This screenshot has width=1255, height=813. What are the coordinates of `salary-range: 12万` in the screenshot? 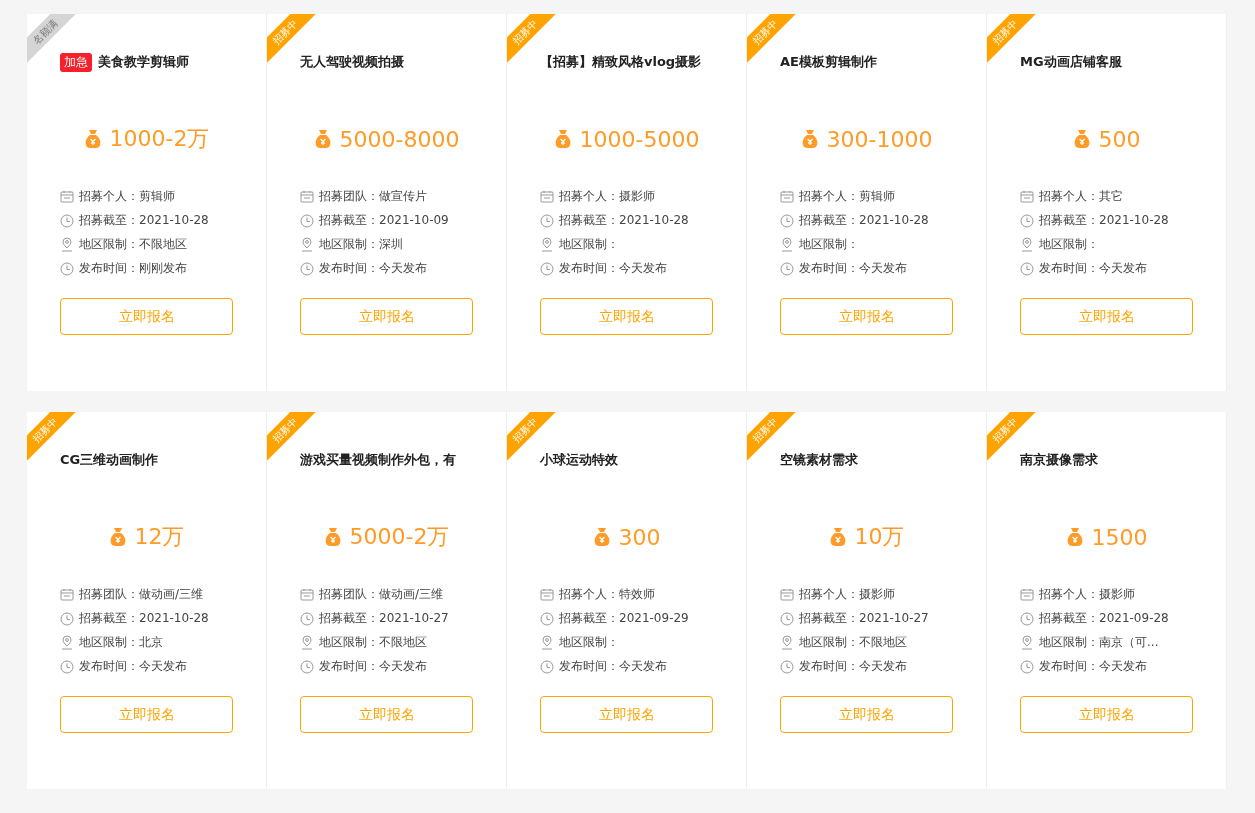 It's located at (159, 537).